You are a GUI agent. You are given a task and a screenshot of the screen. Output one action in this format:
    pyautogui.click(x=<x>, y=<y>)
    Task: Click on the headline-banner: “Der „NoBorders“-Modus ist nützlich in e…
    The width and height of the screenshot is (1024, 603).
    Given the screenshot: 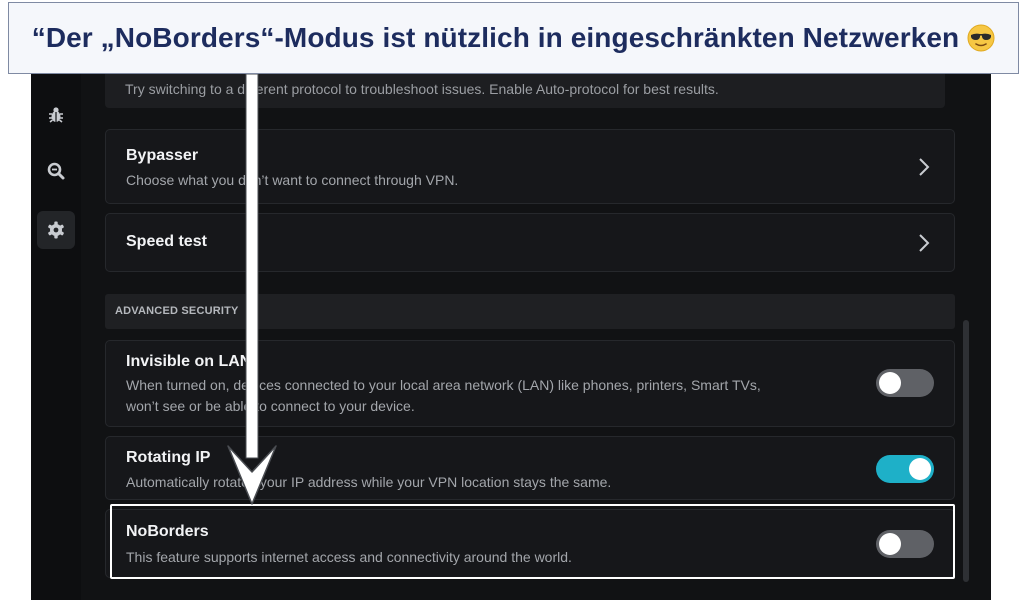 What is the action you would take?
    pyautogui.click(x=513, y=38)
    